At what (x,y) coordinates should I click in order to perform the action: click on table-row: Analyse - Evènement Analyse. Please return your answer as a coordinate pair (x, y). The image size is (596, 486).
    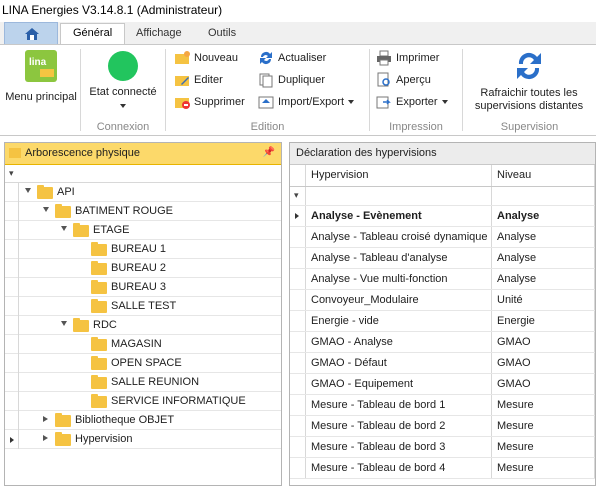
    Looking at the image, I should click on (442, 216).